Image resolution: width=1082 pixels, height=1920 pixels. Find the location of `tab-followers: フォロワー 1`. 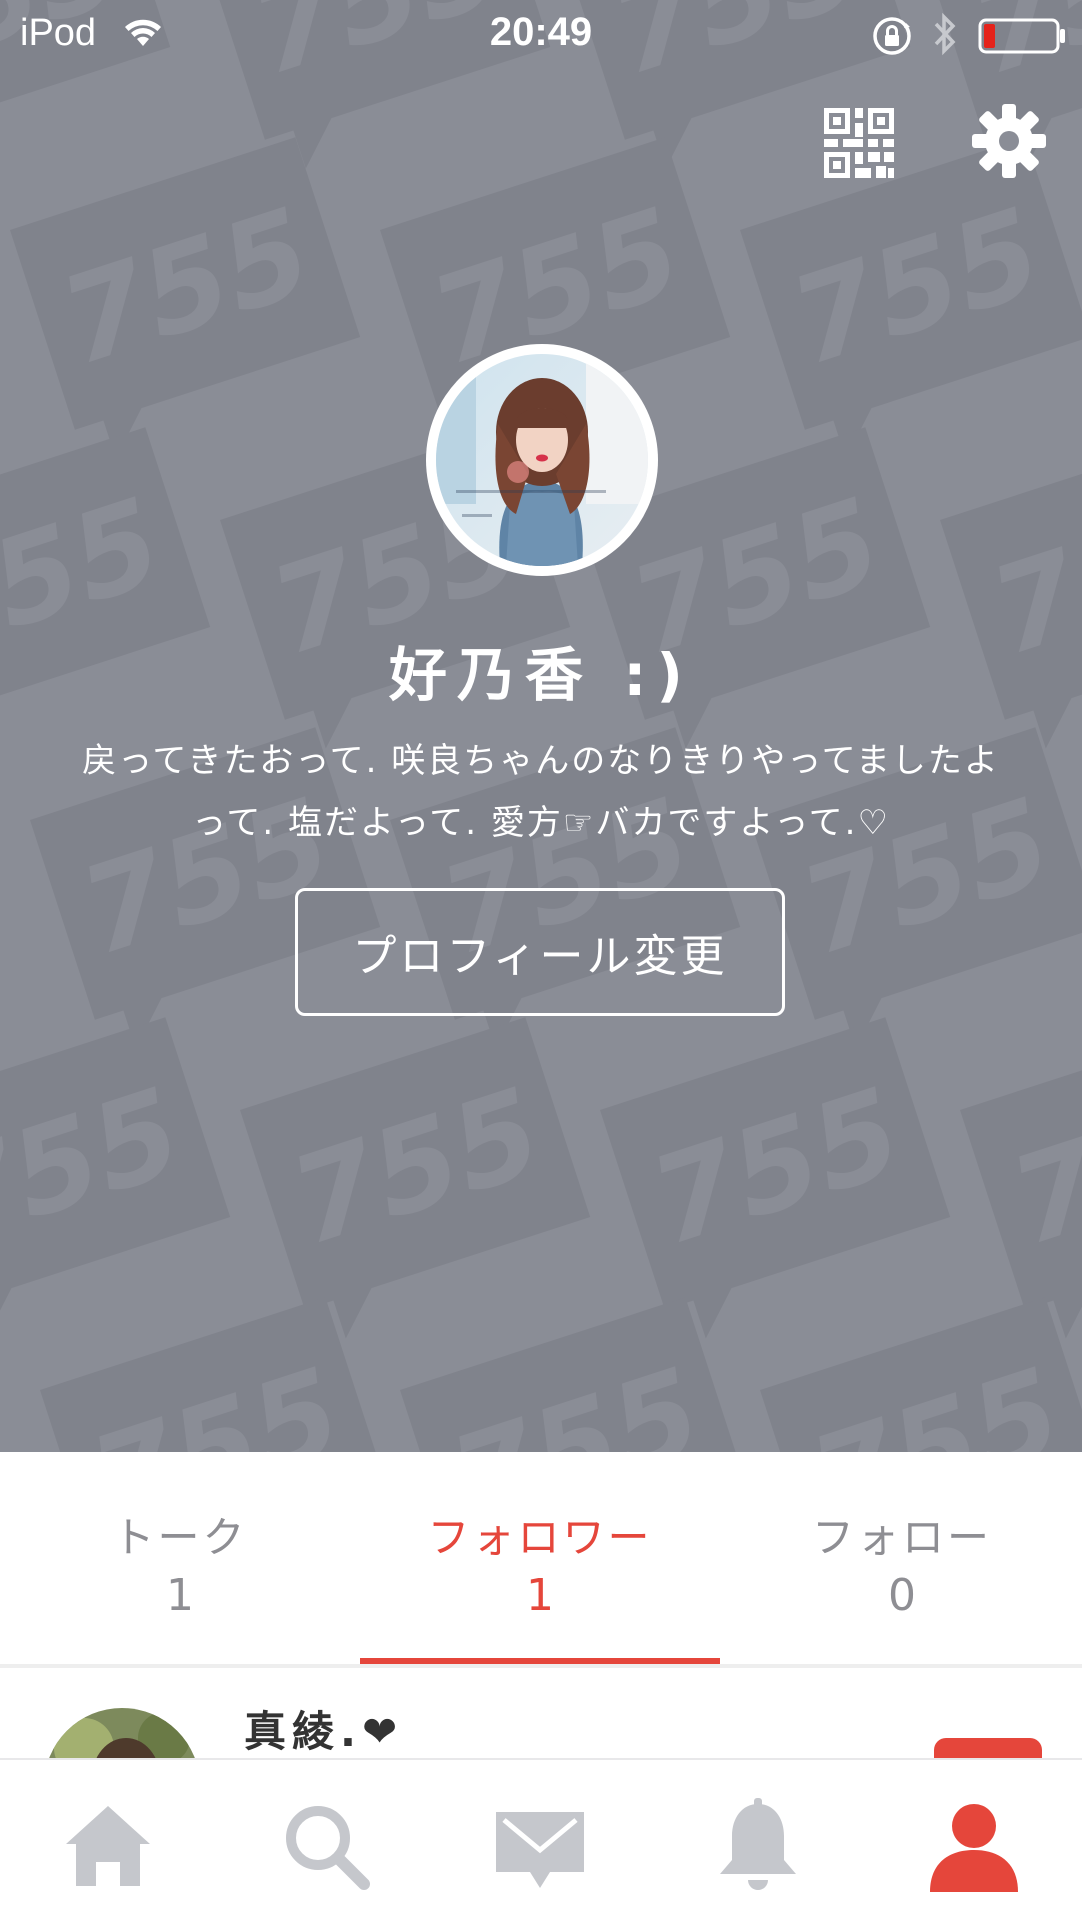

tab-followers: フォロワー 1 is located at coordinates (540, 1558).